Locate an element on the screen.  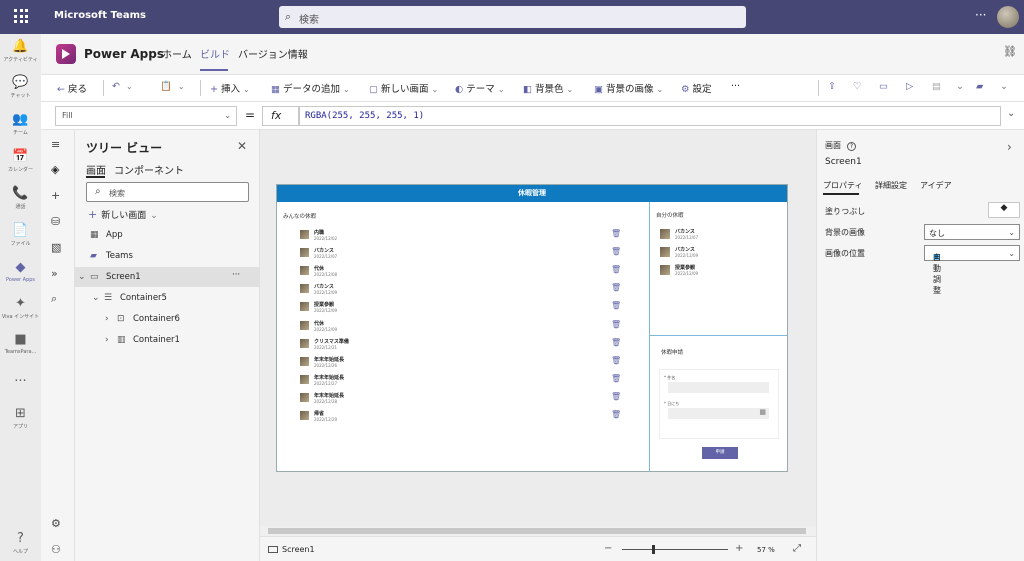
rail-powerapps: ◆ Power Apps is located at coordinates (20, 272).